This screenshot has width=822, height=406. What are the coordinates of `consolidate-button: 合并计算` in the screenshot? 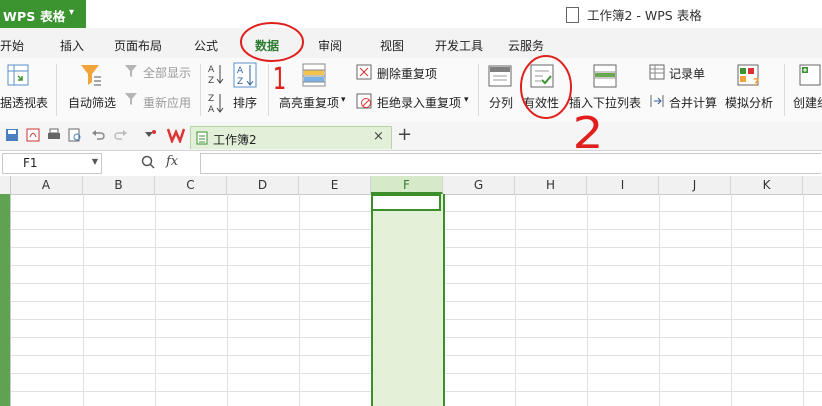 It's located at (693, 102).